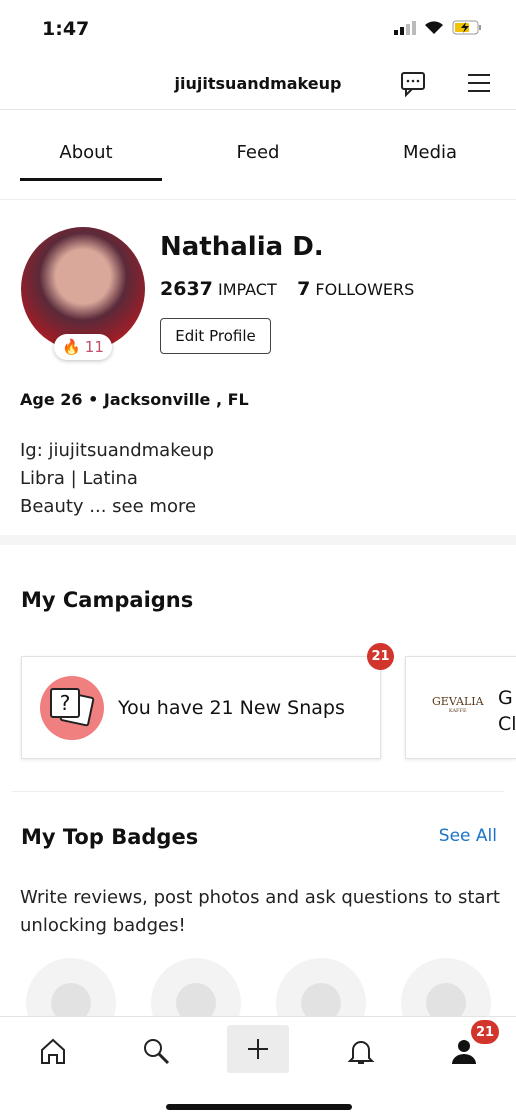 Image resolution: width=516 pixels, height=1120 pixels. I want to click on bio-line: Ig: jiujitsuandmakeup, so click(117, 450).